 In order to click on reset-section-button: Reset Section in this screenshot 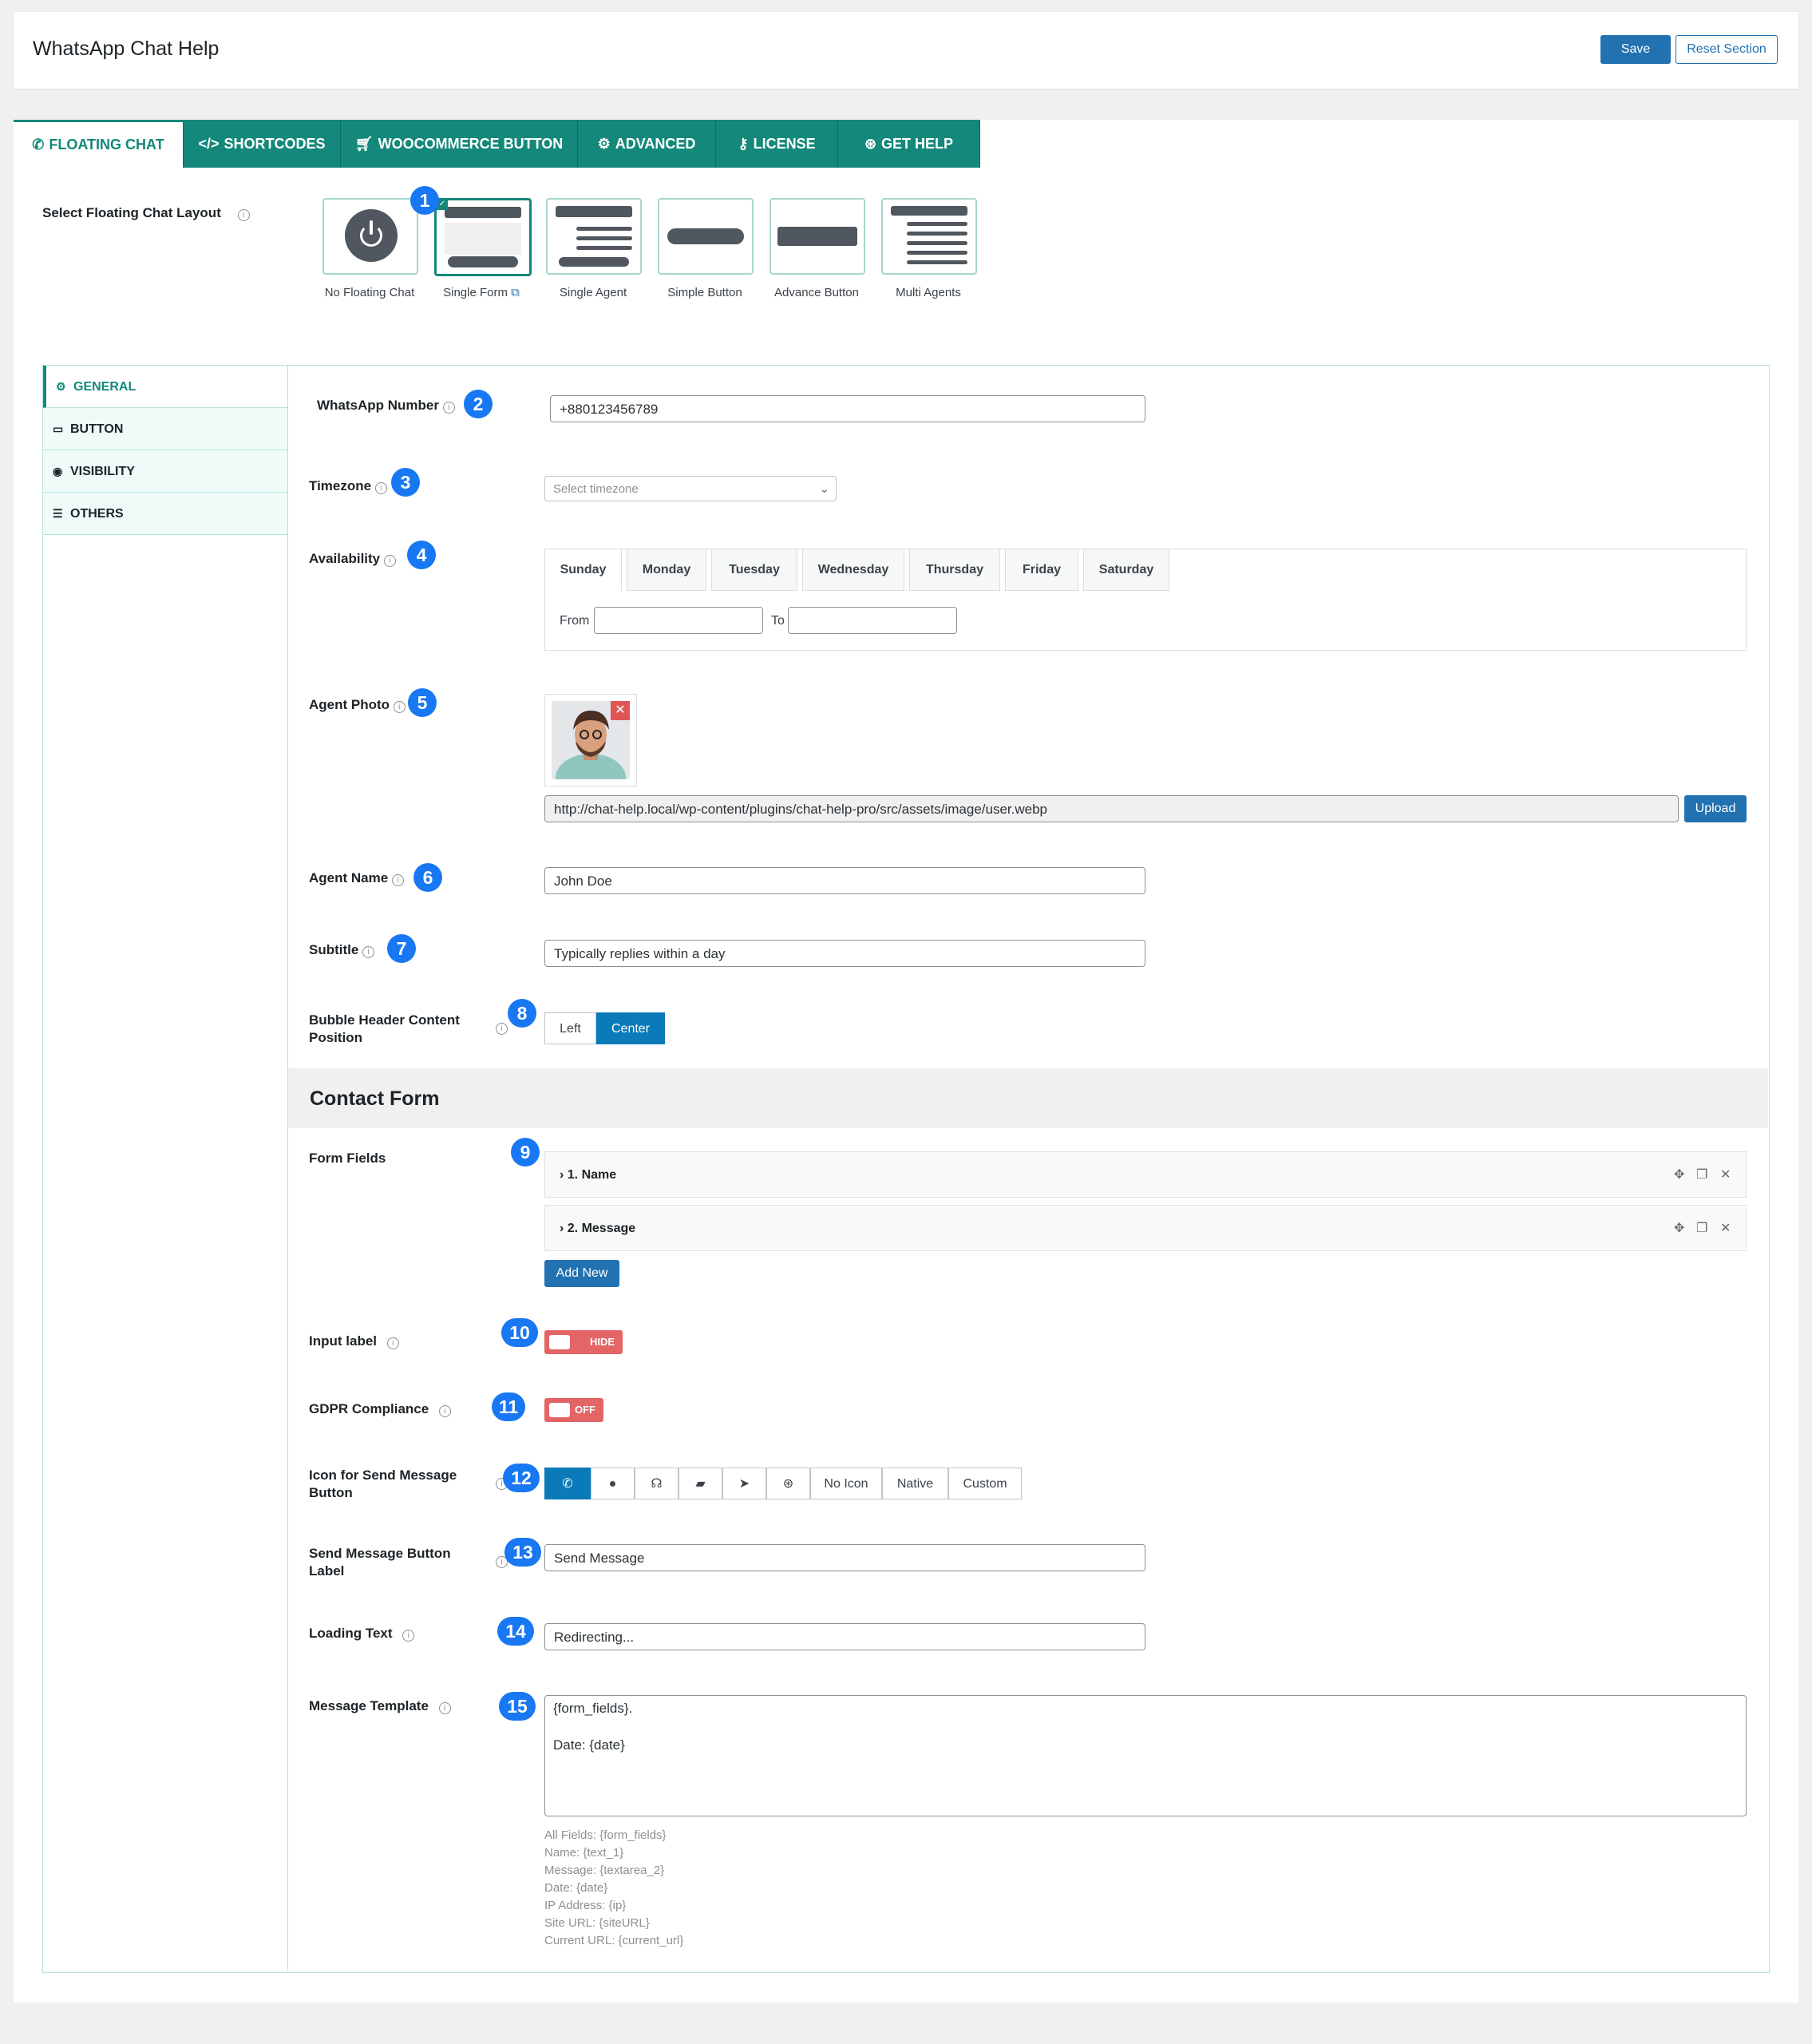, I will do `click(1727, 49)`.